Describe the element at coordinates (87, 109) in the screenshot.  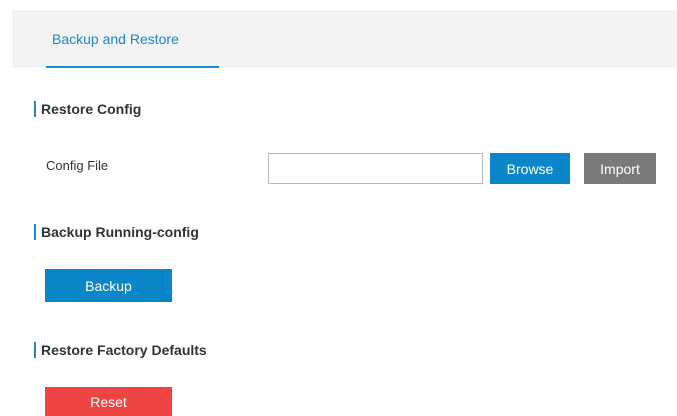
I see `restore-config-heading: Restore Config` at that location.